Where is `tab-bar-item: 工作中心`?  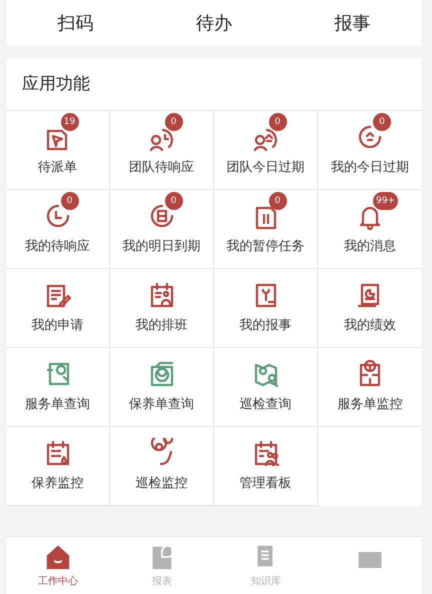
tab-bar-item: 工作中心 is located at coordinates (58, 565).